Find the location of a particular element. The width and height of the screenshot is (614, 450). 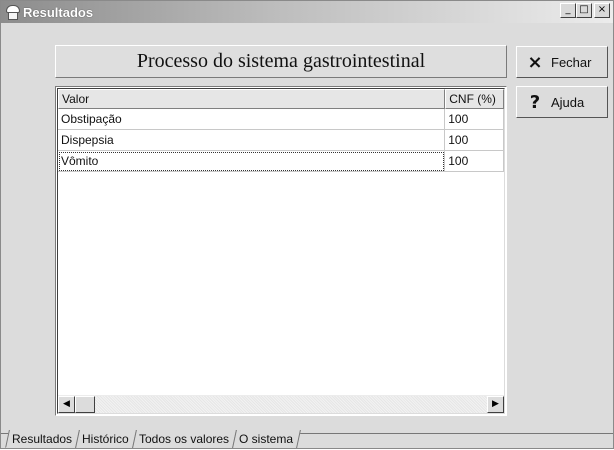

title-bar: Resultados _ □ × is located at coordinates (307, 12).